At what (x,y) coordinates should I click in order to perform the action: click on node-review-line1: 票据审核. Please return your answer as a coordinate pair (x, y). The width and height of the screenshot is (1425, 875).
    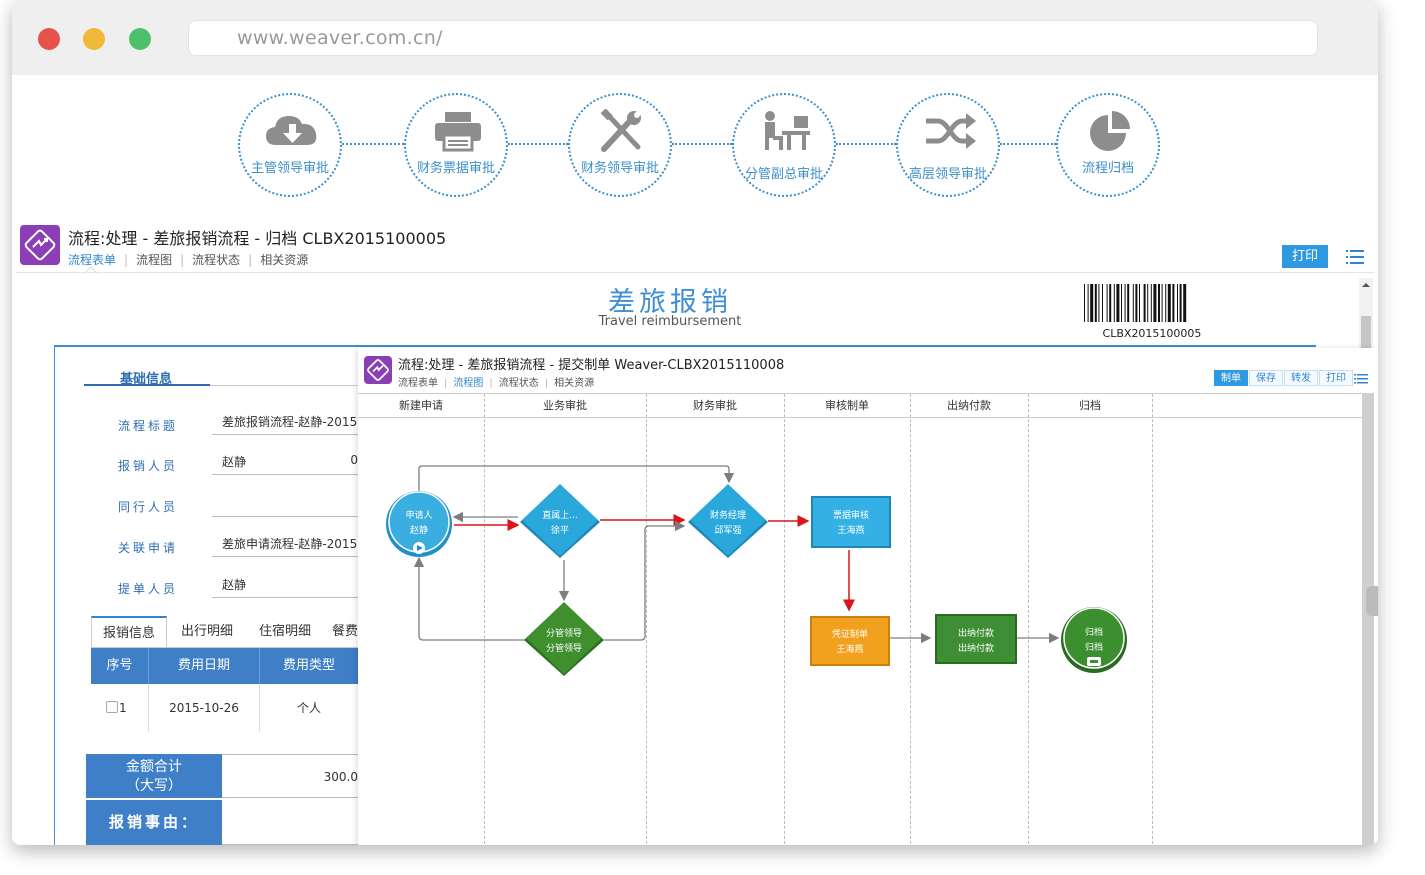
    Looking at the image, I should click on (851, 515).